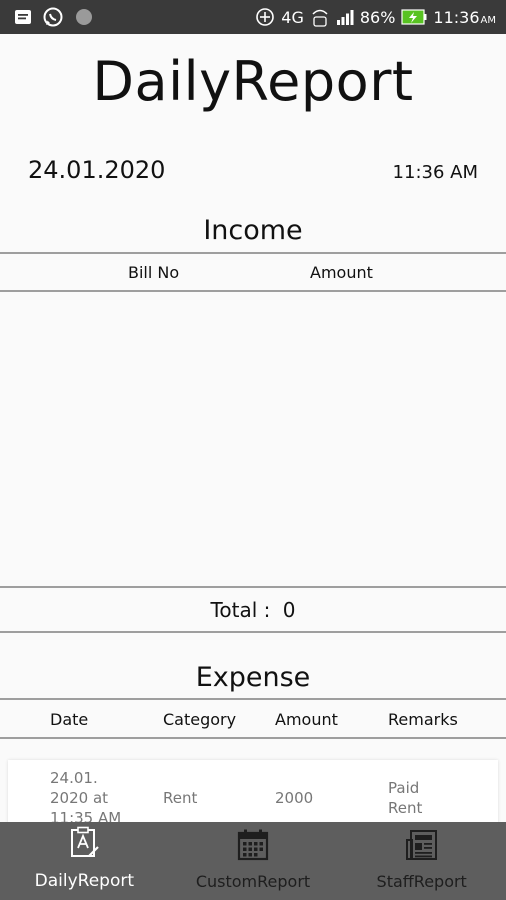  Describe the element at coordinates (306, 719) in the screenshot. I see `expense-col-amount: Amount` at that location.